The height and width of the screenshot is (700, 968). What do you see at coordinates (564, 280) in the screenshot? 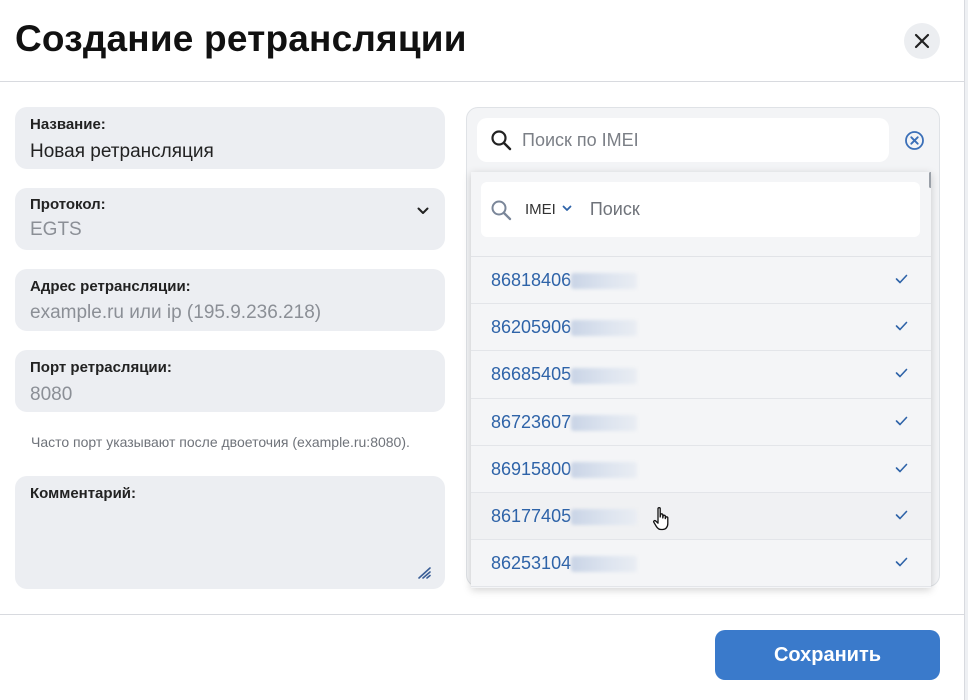
I see `imei-value: 86818406` at bounding box center [564, 280].